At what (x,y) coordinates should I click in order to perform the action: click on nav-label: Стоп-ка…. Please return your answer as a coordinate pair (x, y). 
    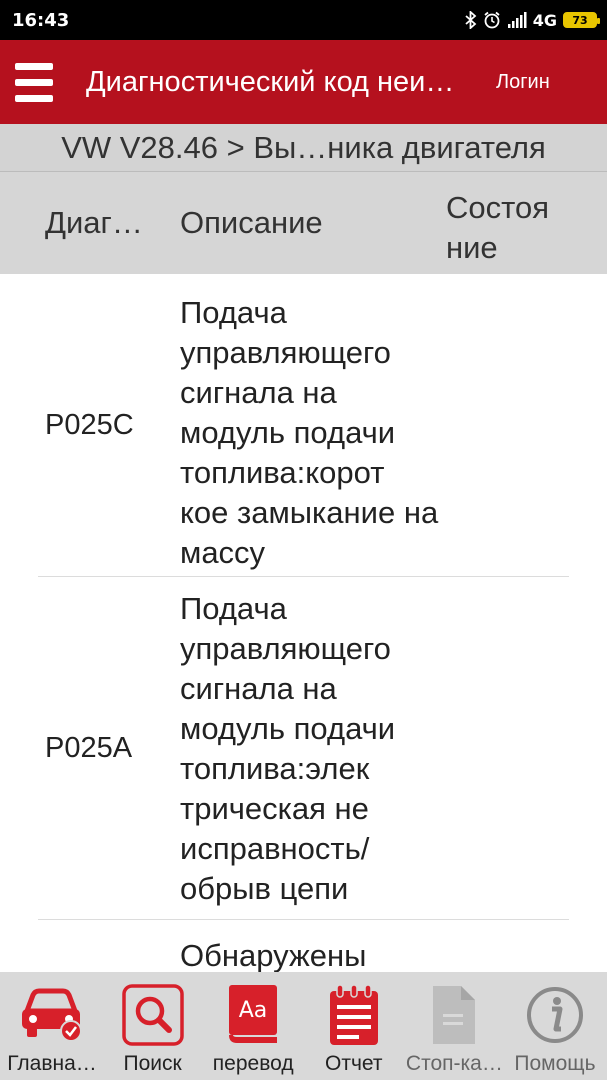
    Looking at the image, I should click on (454, 1063).